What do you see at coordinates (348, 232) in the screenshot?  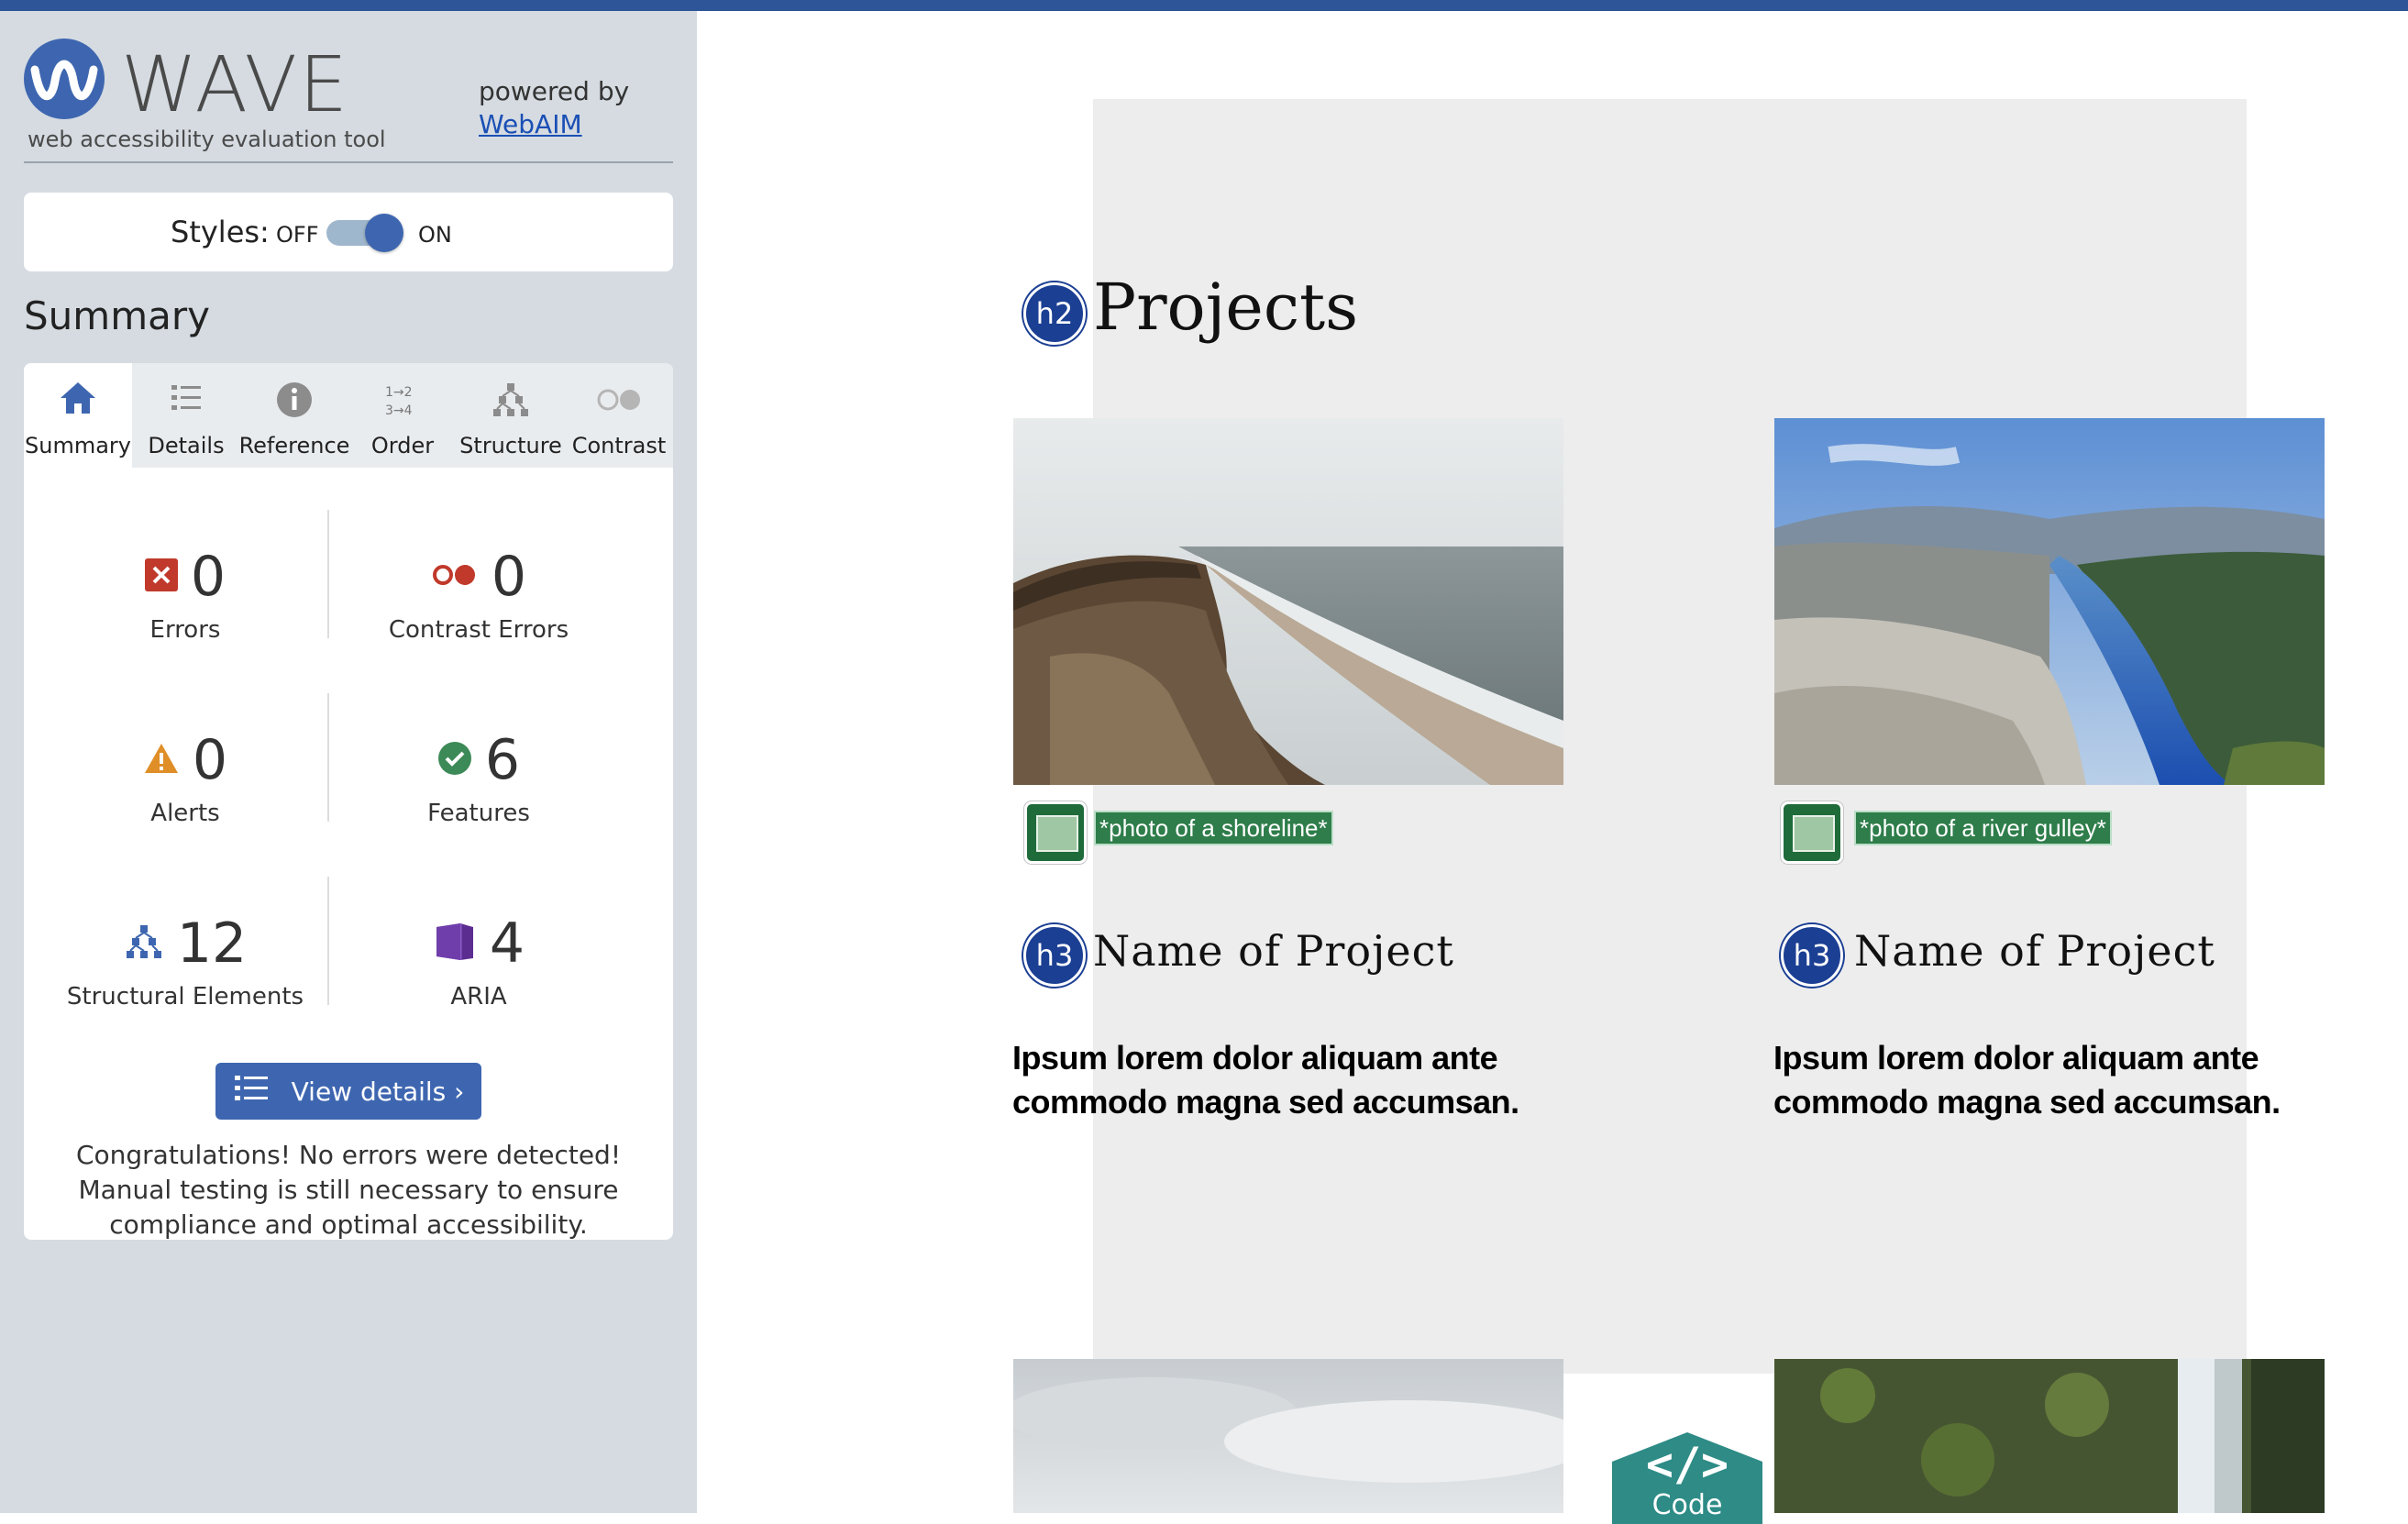 I see `styles-toggle-box: Styles: OFF ON` at bounding box center [348, 232].